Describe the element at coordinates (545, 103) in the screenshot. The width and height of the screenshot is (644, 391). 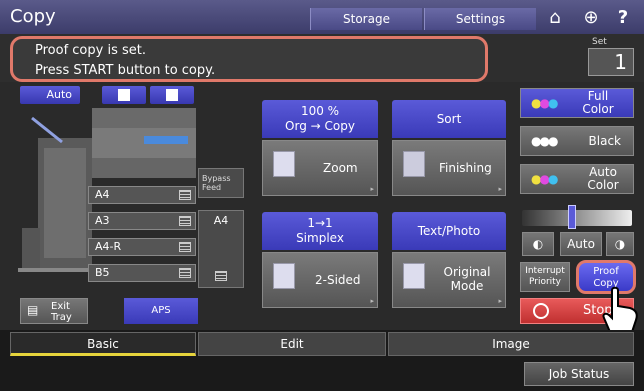
I see `full-color-icon: ●●●` at that location.